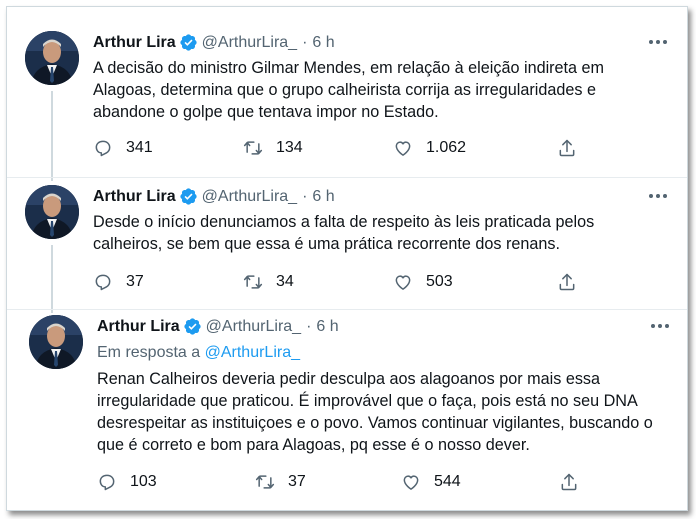 The image size is (696, 519). Describe the element at coordinates (447, 481) in the screenshot. I see `like-count: 544` at that location.